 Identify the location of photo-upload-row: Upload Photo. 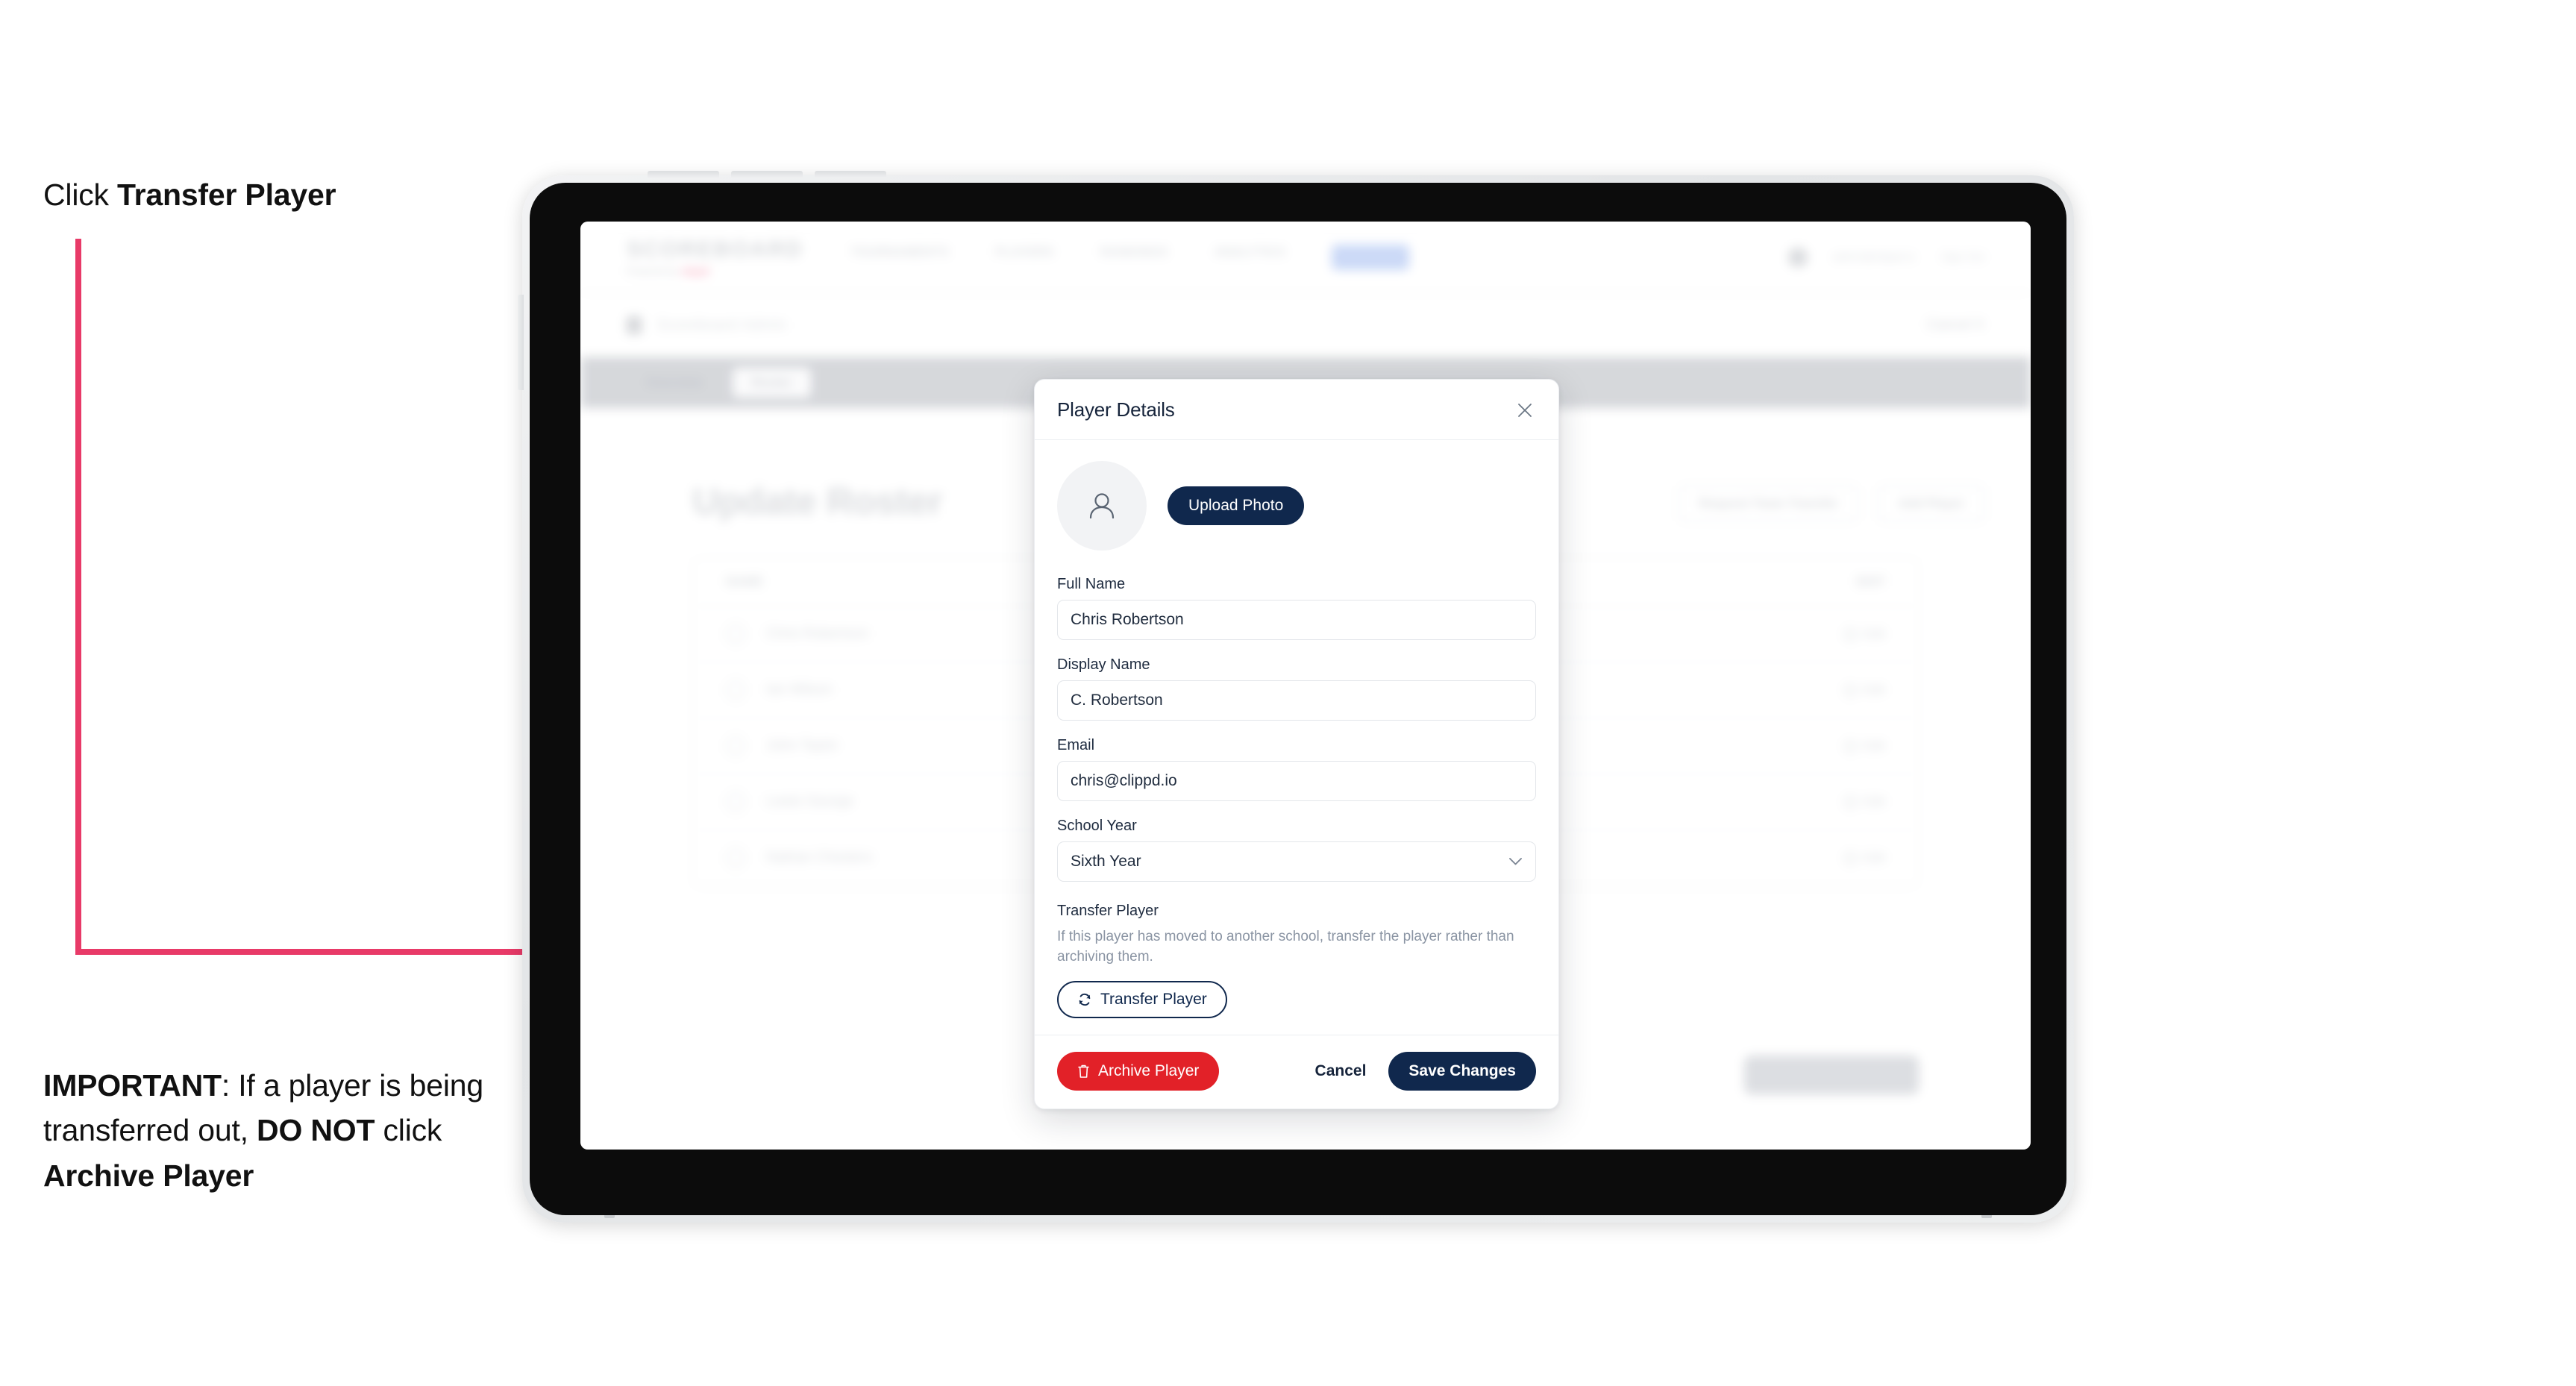
(1296, 506).